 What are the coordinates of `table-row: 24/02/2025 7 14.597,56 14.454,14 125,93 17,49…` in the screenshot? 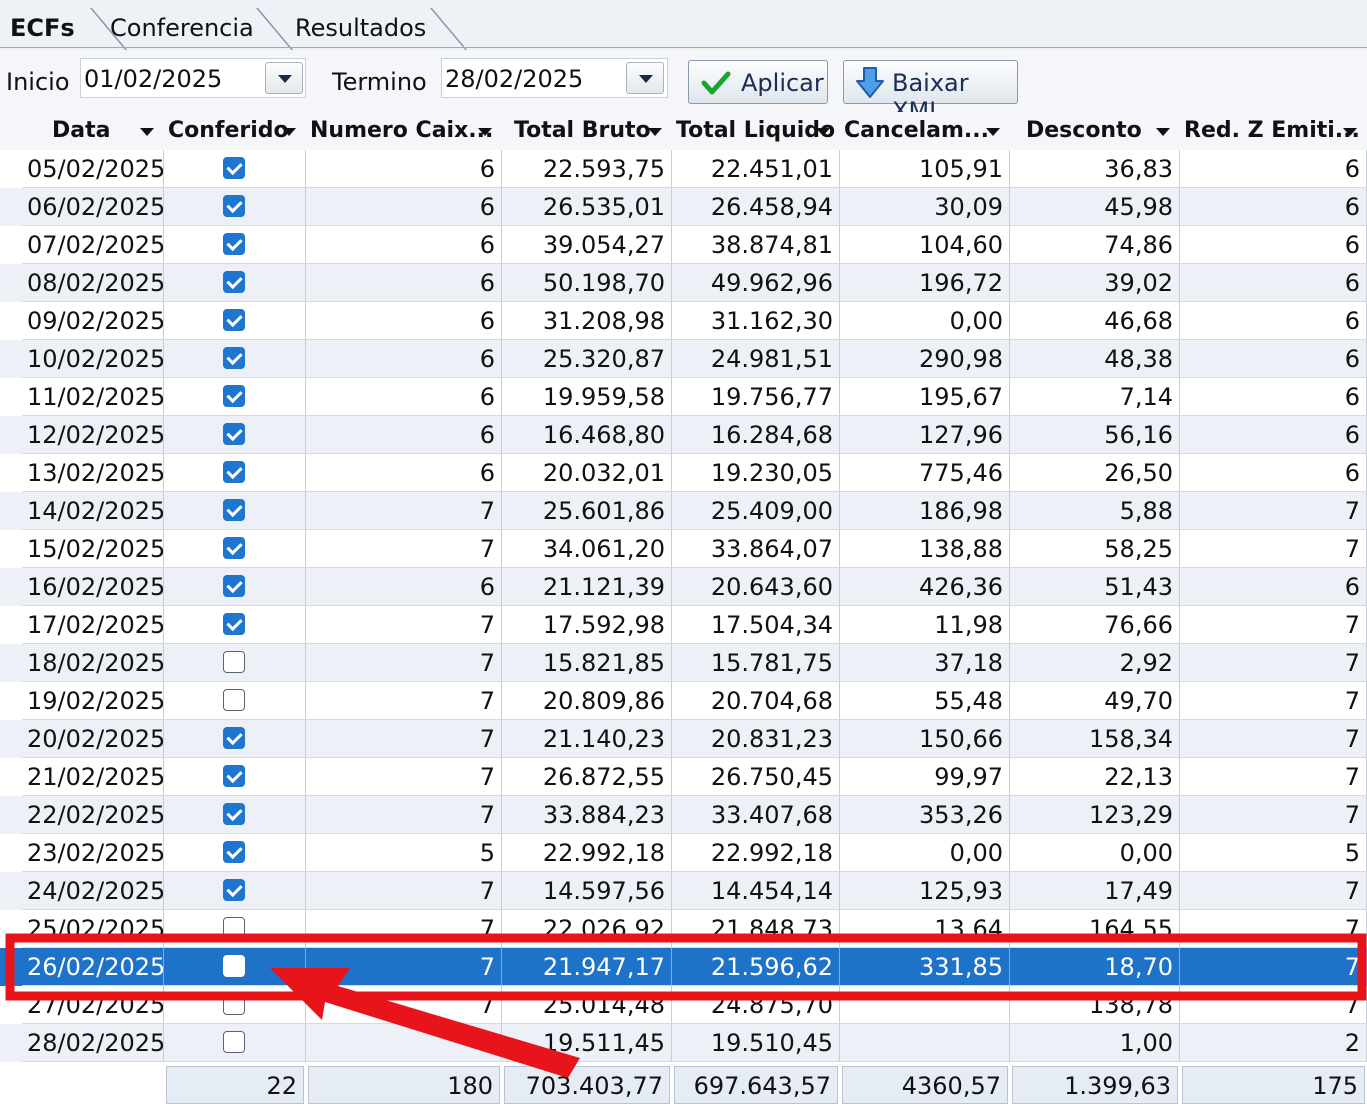 It's located at (683, 891).